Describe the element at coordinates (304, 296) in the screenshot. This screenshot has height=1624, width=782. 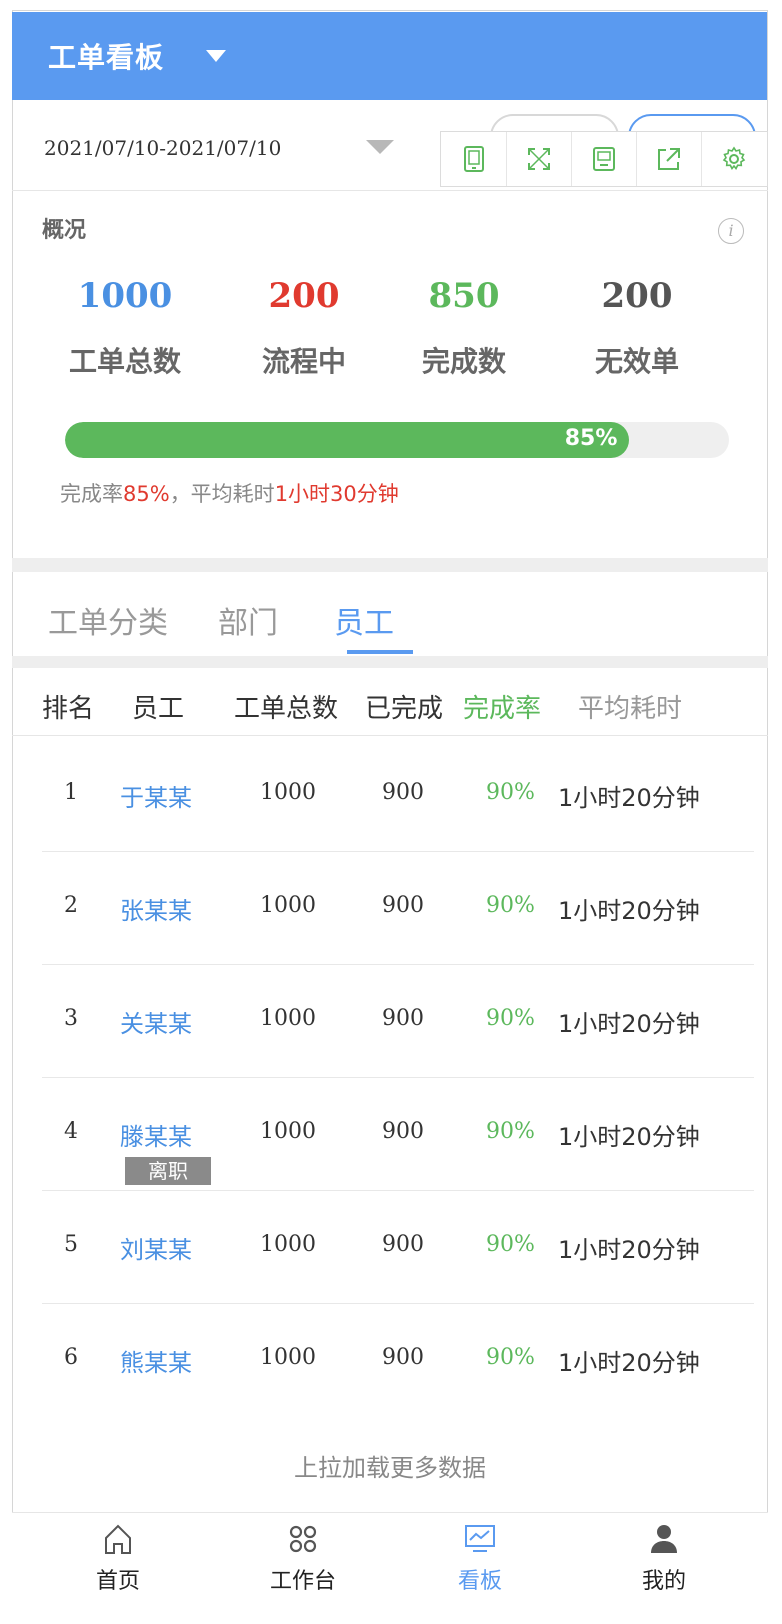
I see `stat-inprogress-value: 200` at that location.